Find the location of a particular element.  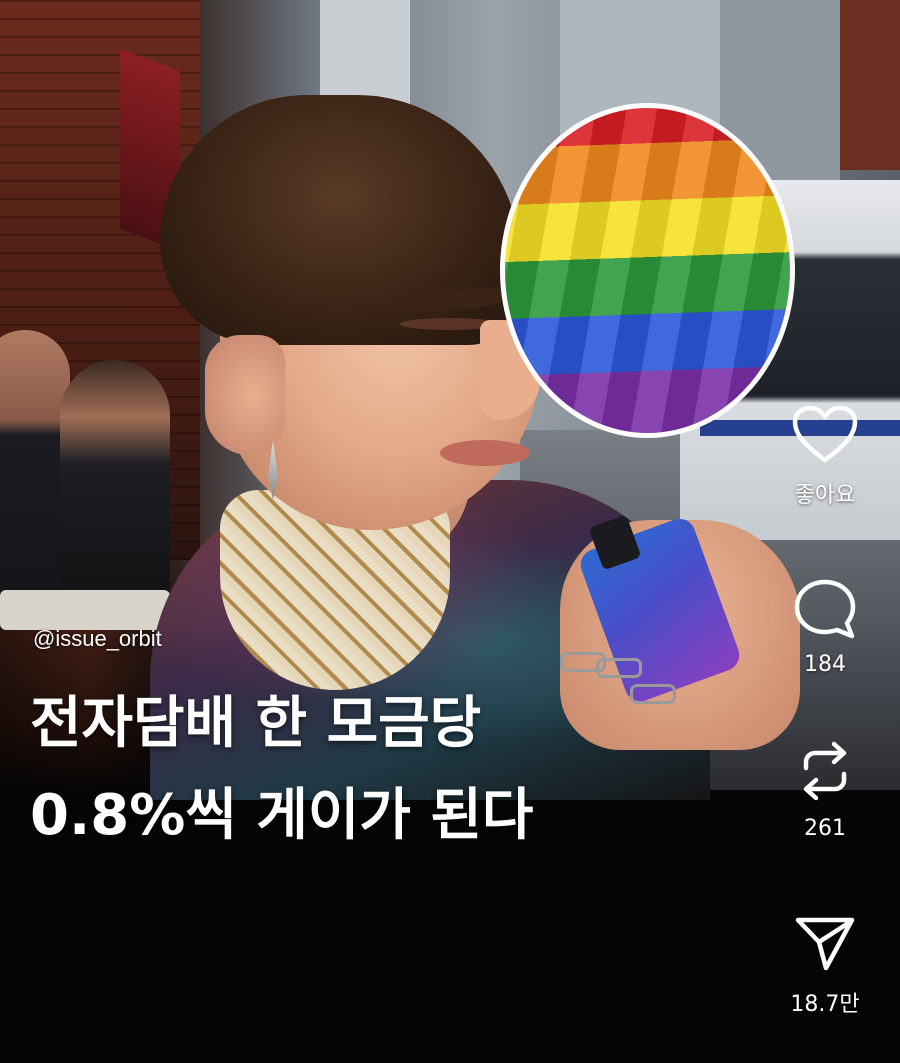

comment-button: 184 is located at coordinates (825, 627).